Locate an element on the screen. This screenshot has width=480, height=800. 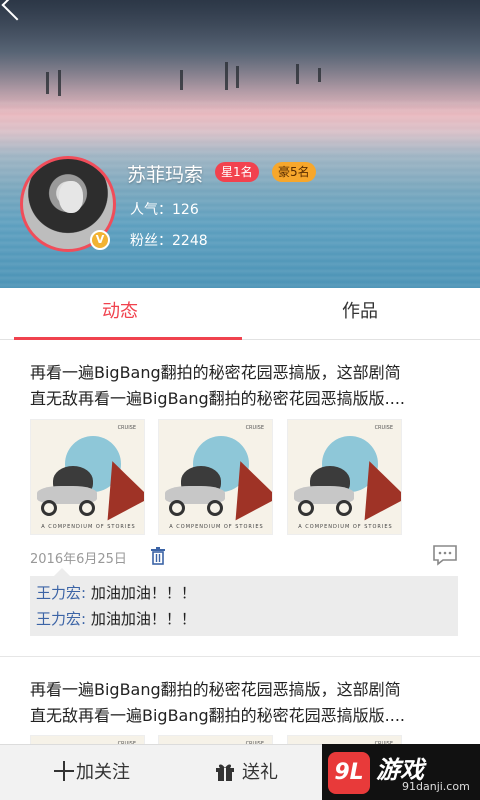
gift-button: 送礼 is located at coordinates (246, 772).